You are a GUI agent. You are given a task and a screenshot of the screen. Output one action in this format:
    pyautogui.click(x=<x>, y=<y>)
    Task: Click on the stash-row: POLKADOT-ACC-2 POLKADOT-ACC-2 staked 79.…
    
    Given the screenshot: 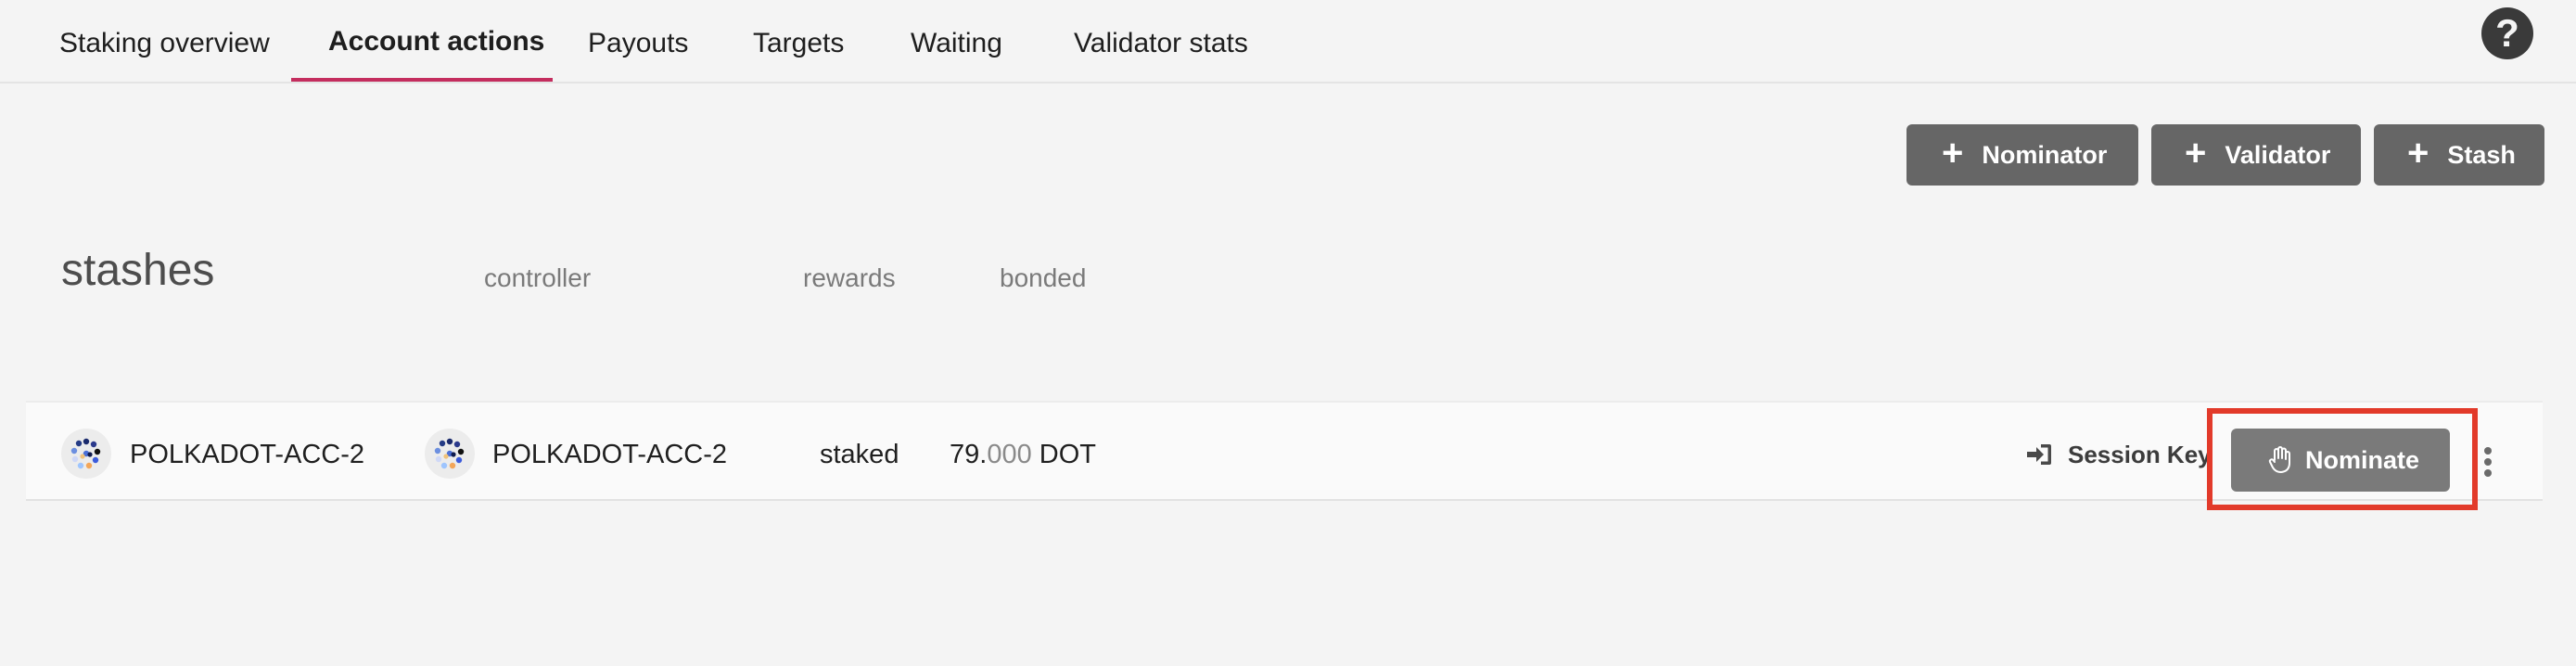 What is the action you would take?
    pyautogui.click(x=1284, y=451)
    